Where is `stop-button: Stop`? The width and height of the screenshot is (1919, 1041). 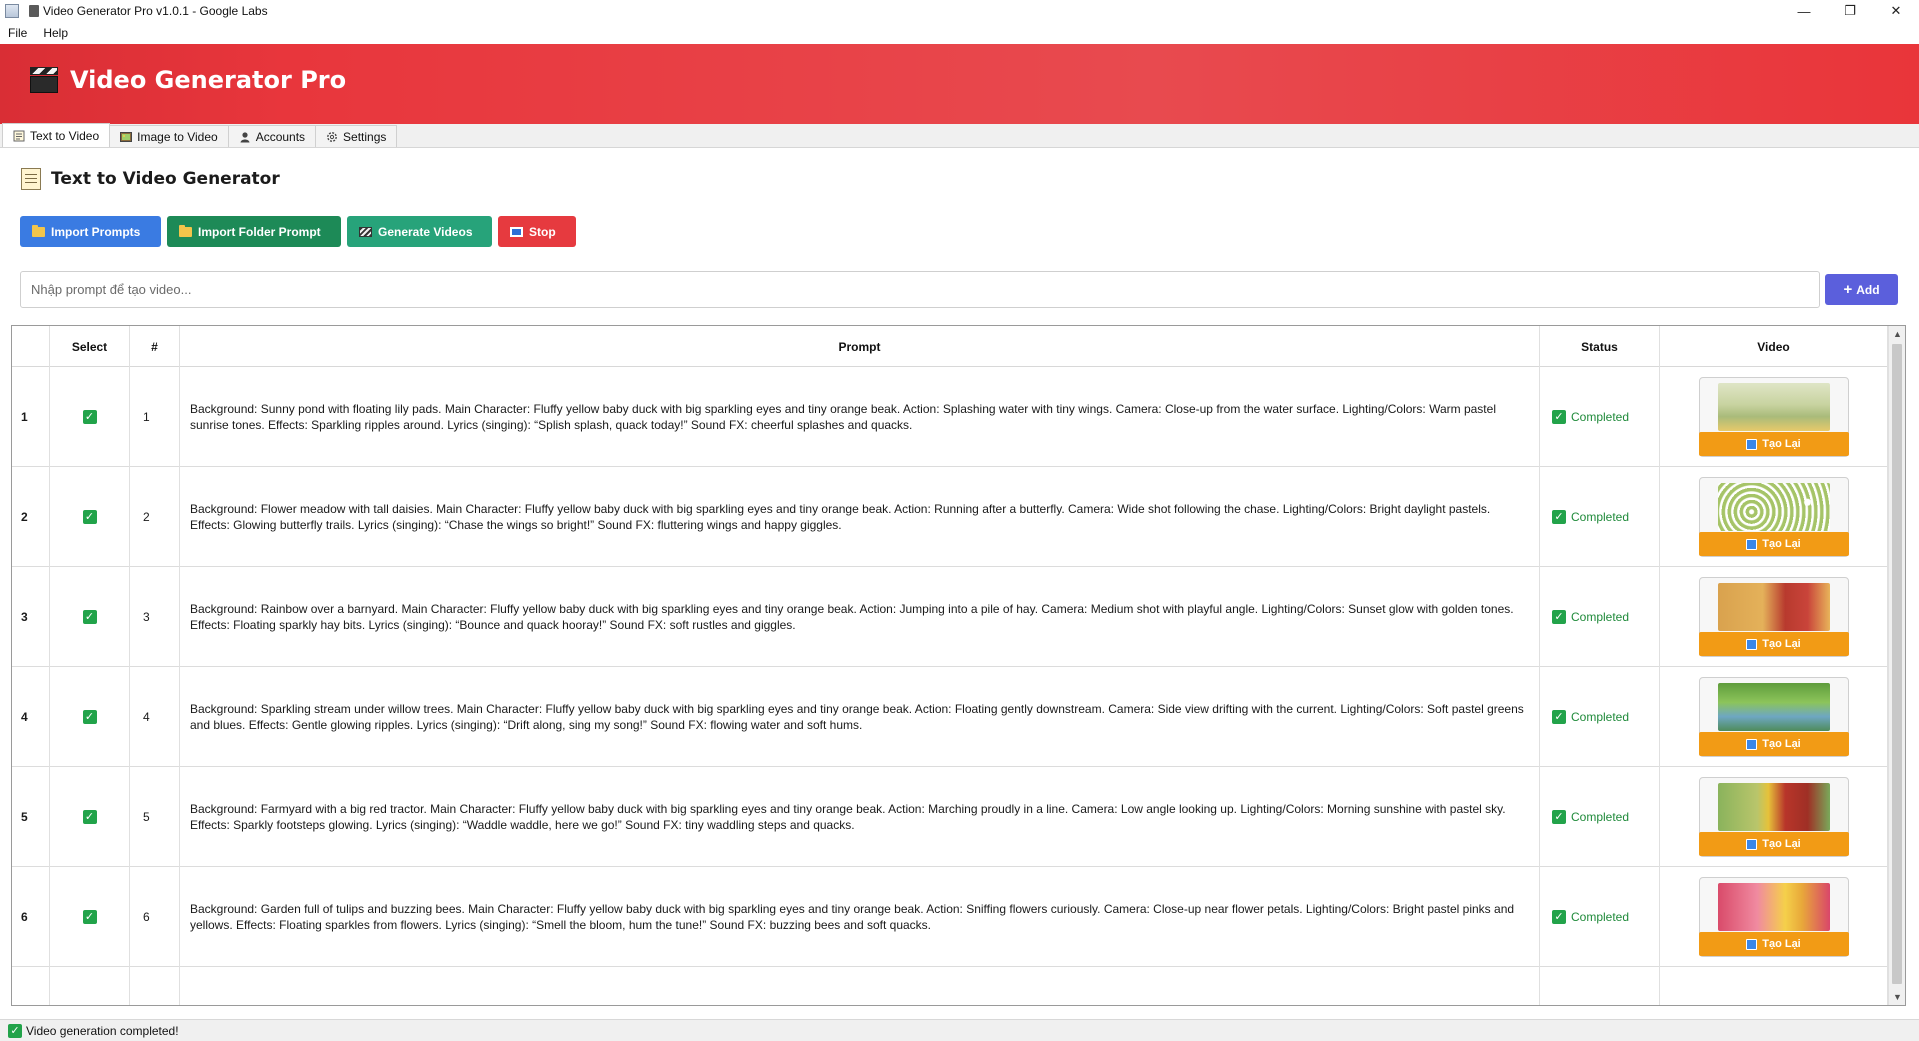 stop-button: Stop is located at coordinates (537, 231).